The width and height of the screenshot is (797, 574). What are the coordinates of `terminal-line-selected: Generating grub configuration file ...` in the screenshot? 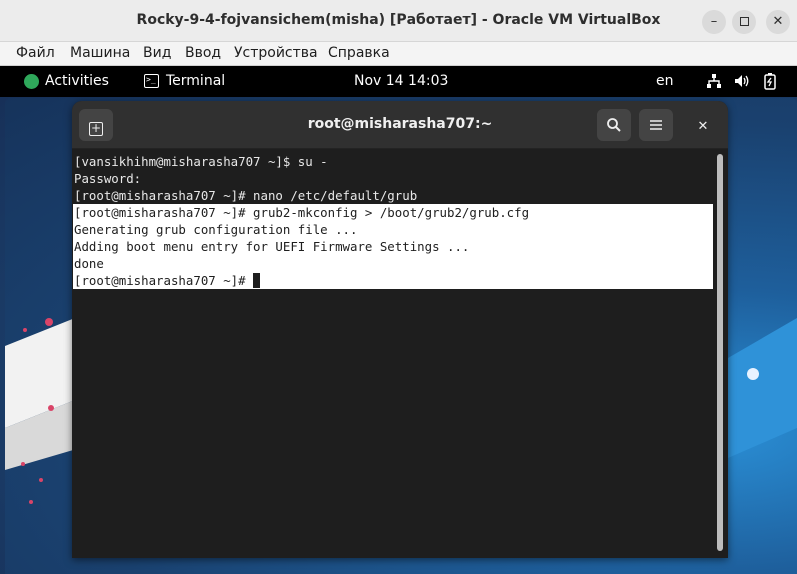 It's located at (393, 229).